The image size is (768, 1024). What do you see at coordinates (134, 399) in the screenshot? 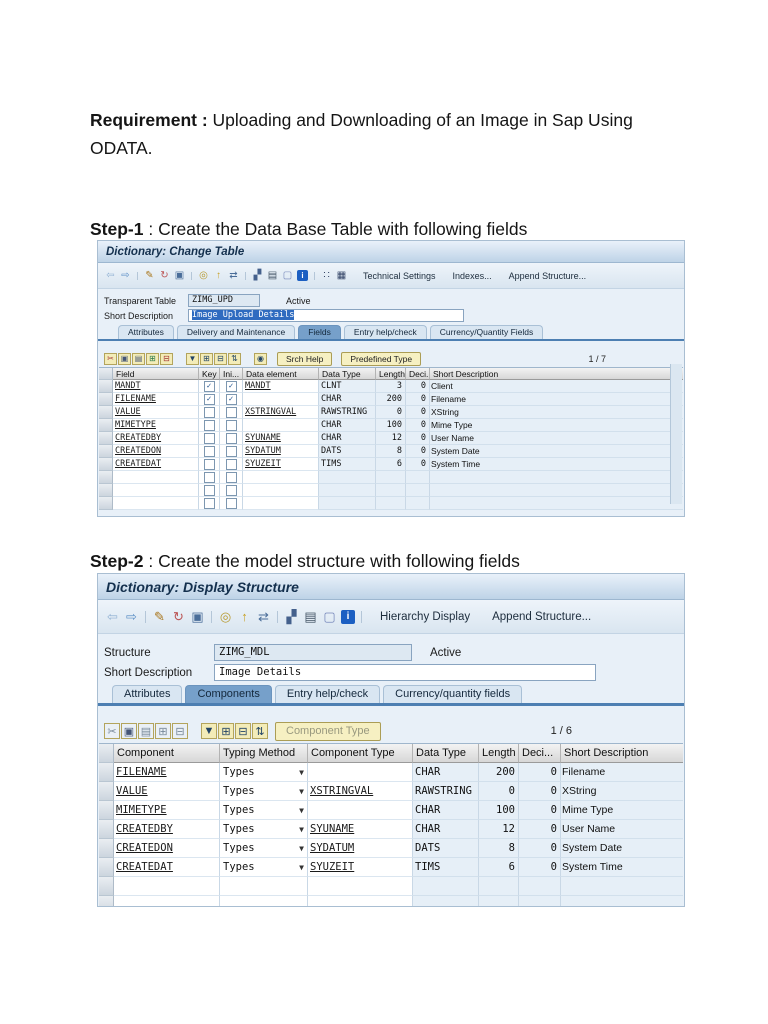
I see `filename-link: FILENAME` at bounding box center [134, 399].